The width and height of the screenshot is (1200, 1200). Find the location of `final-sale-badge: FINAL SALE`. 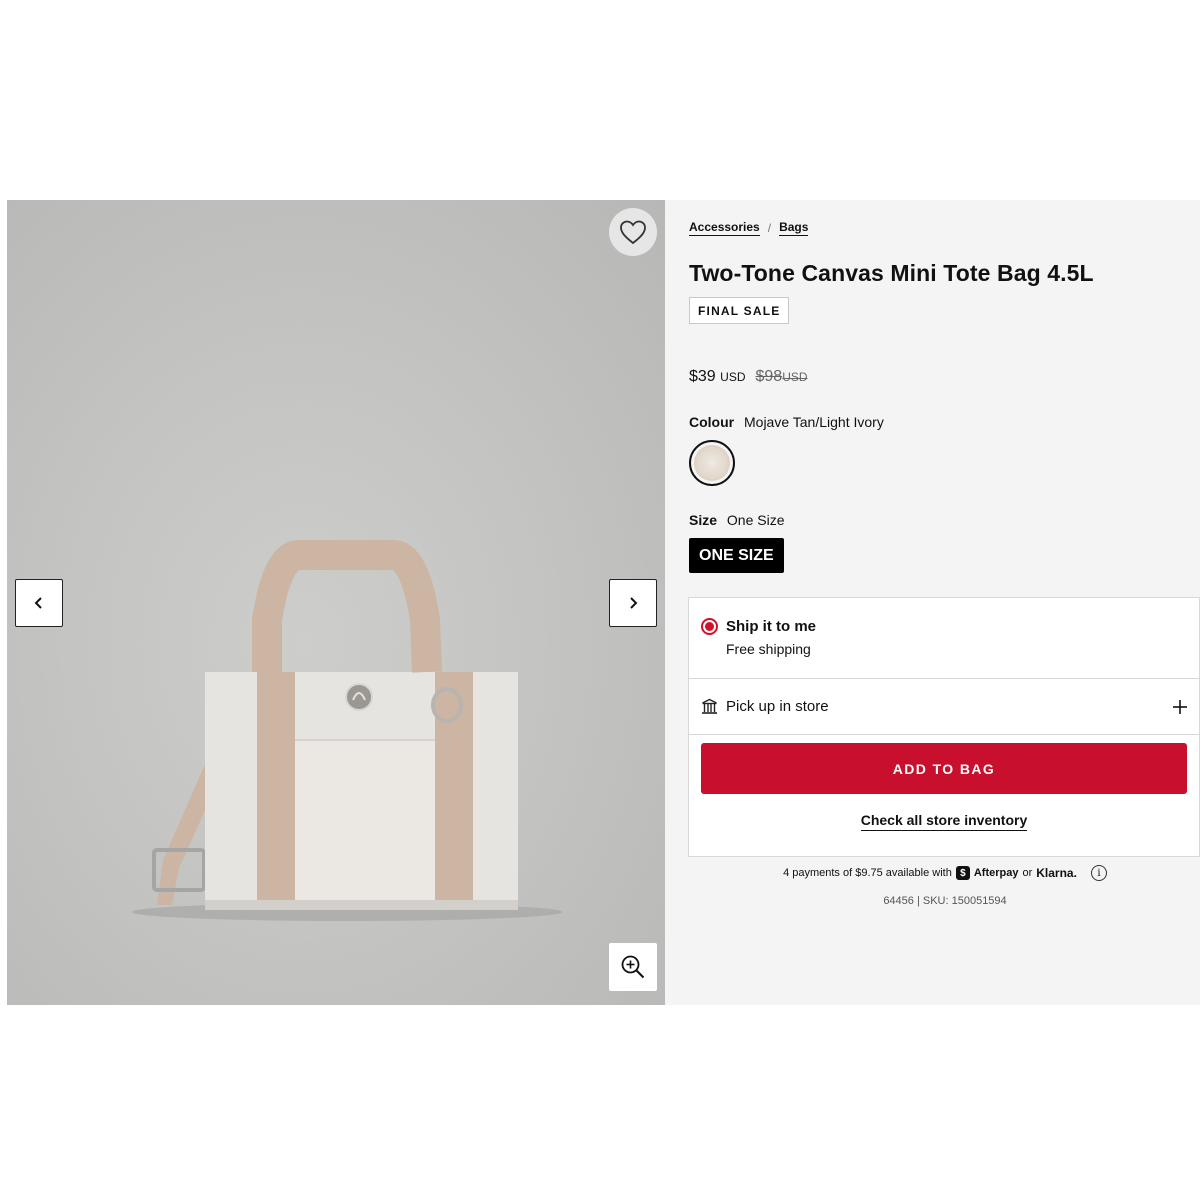

final-sale-badge: FINAL SALE is located at coordinates (739, 310).